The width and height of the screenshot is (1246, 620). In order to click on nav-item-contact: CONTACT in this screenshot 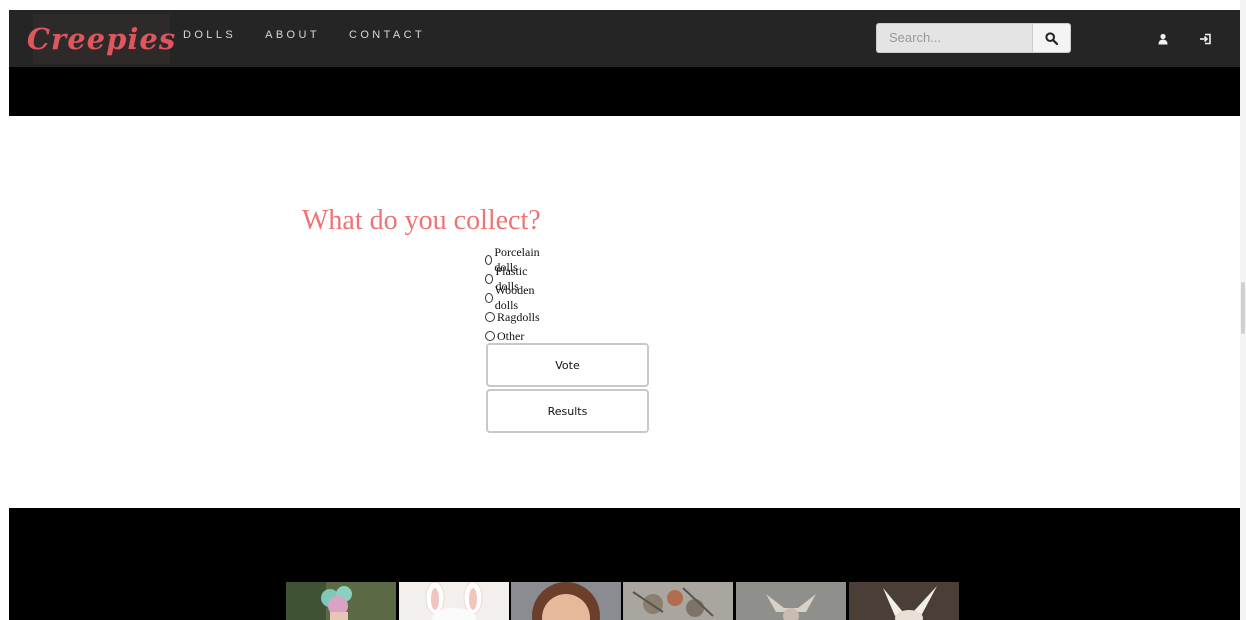, I will do `click(387, 35)`.